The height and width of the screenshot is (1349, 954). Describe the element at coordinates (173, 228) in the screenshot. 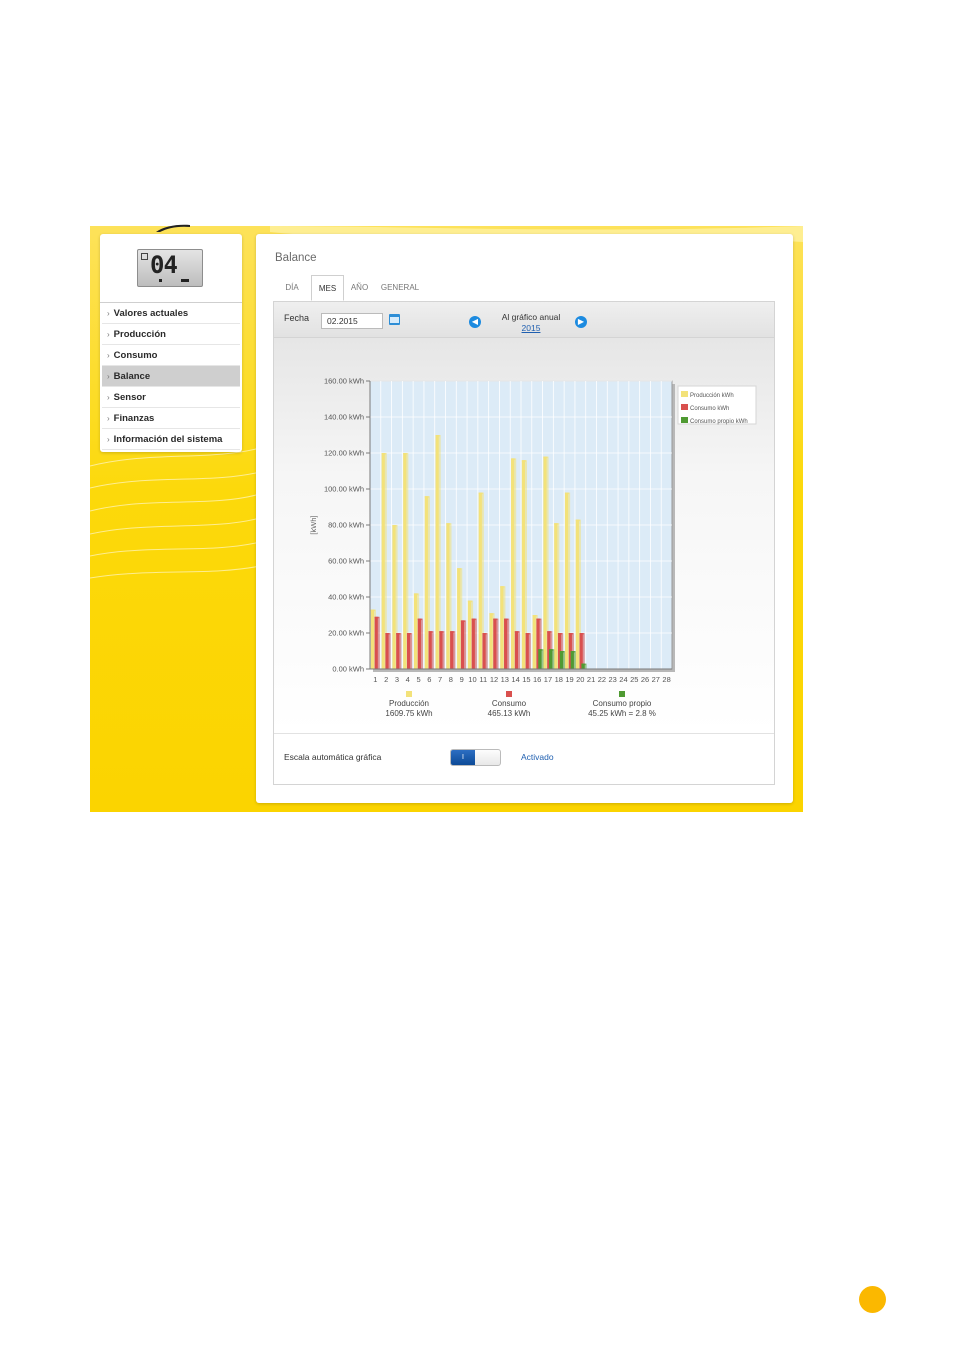

I see `brand-swoosh-icon` at that location.